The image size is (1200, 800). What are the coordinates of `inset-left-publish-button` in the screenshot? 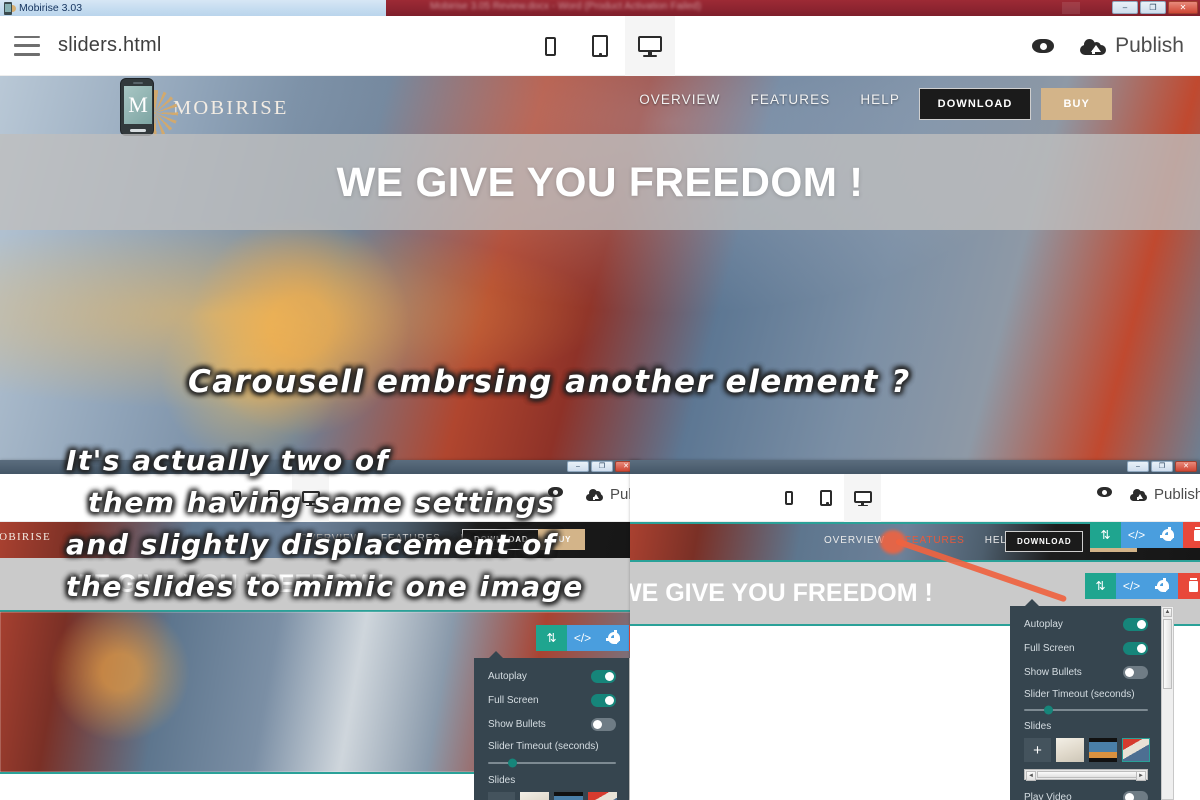 It's located at (555, 492).